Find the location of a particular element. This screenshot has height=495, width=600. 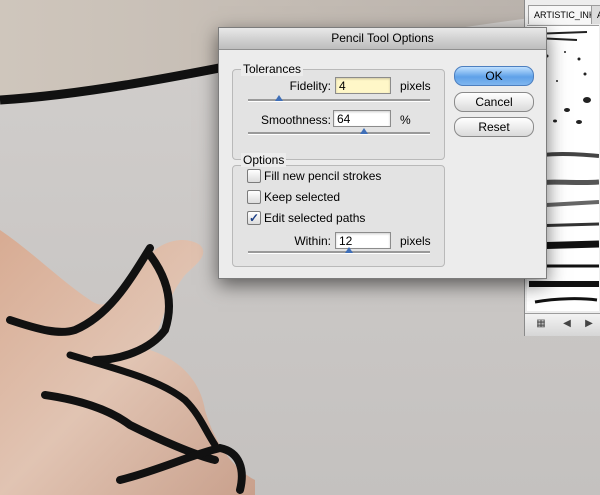

edit-selected-paths-checkbox: ✓ is located at coordinates (254, 218).